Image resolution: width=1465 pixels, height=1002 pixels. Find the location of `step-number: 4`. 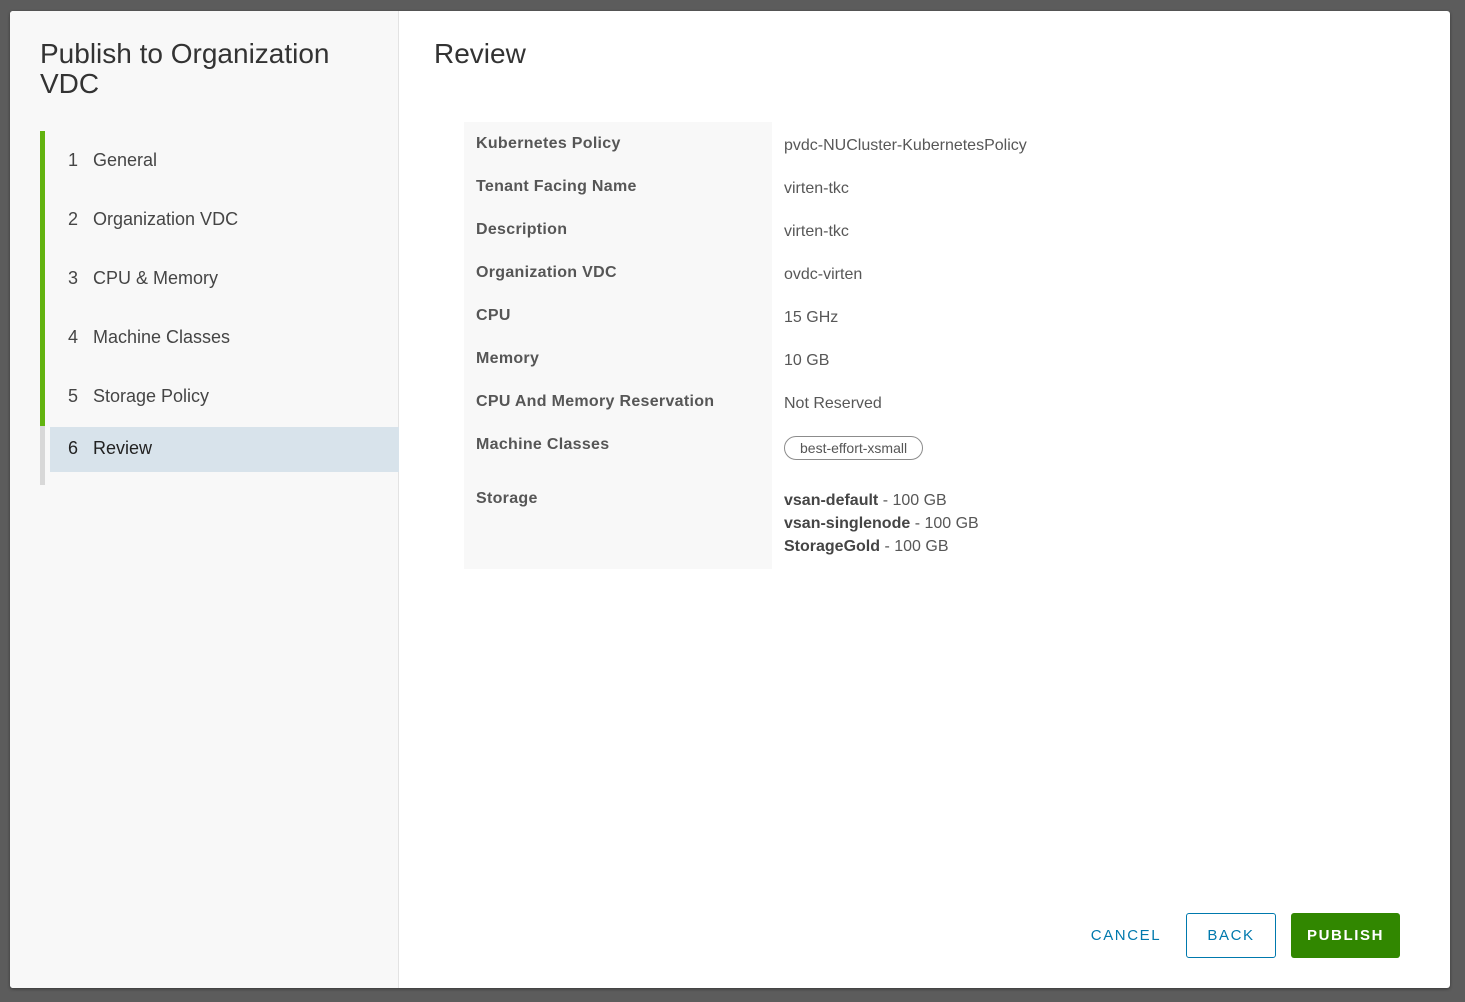

step-number: 4 is located at coordinates (73, 337).